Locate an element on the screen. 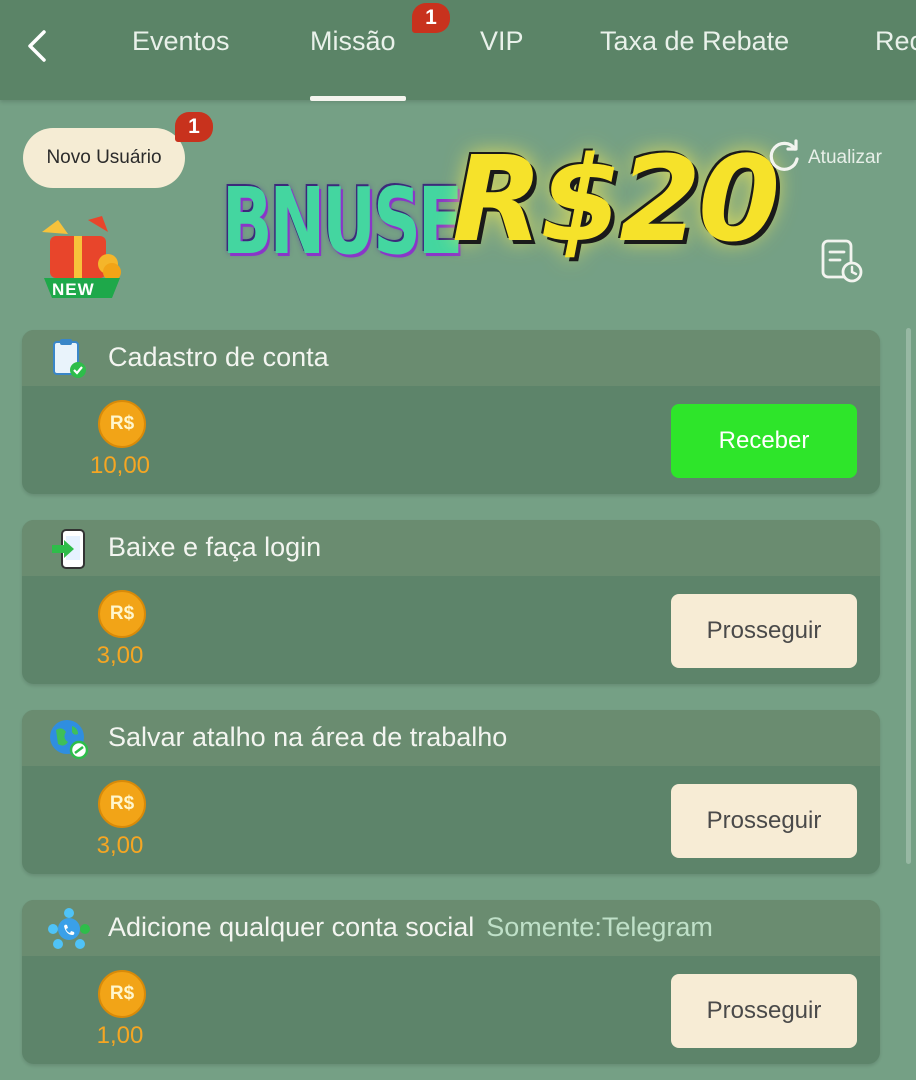 This screenshot has height=1080, width=916. active-tab-indicator is located at coordinates (358, 98).